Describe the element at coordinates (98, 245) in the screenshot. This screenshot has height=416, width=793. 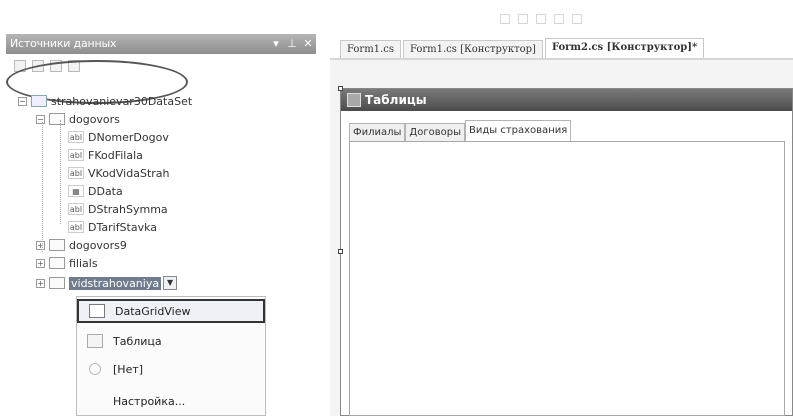
I see `table-label: dogovors9` at that location.